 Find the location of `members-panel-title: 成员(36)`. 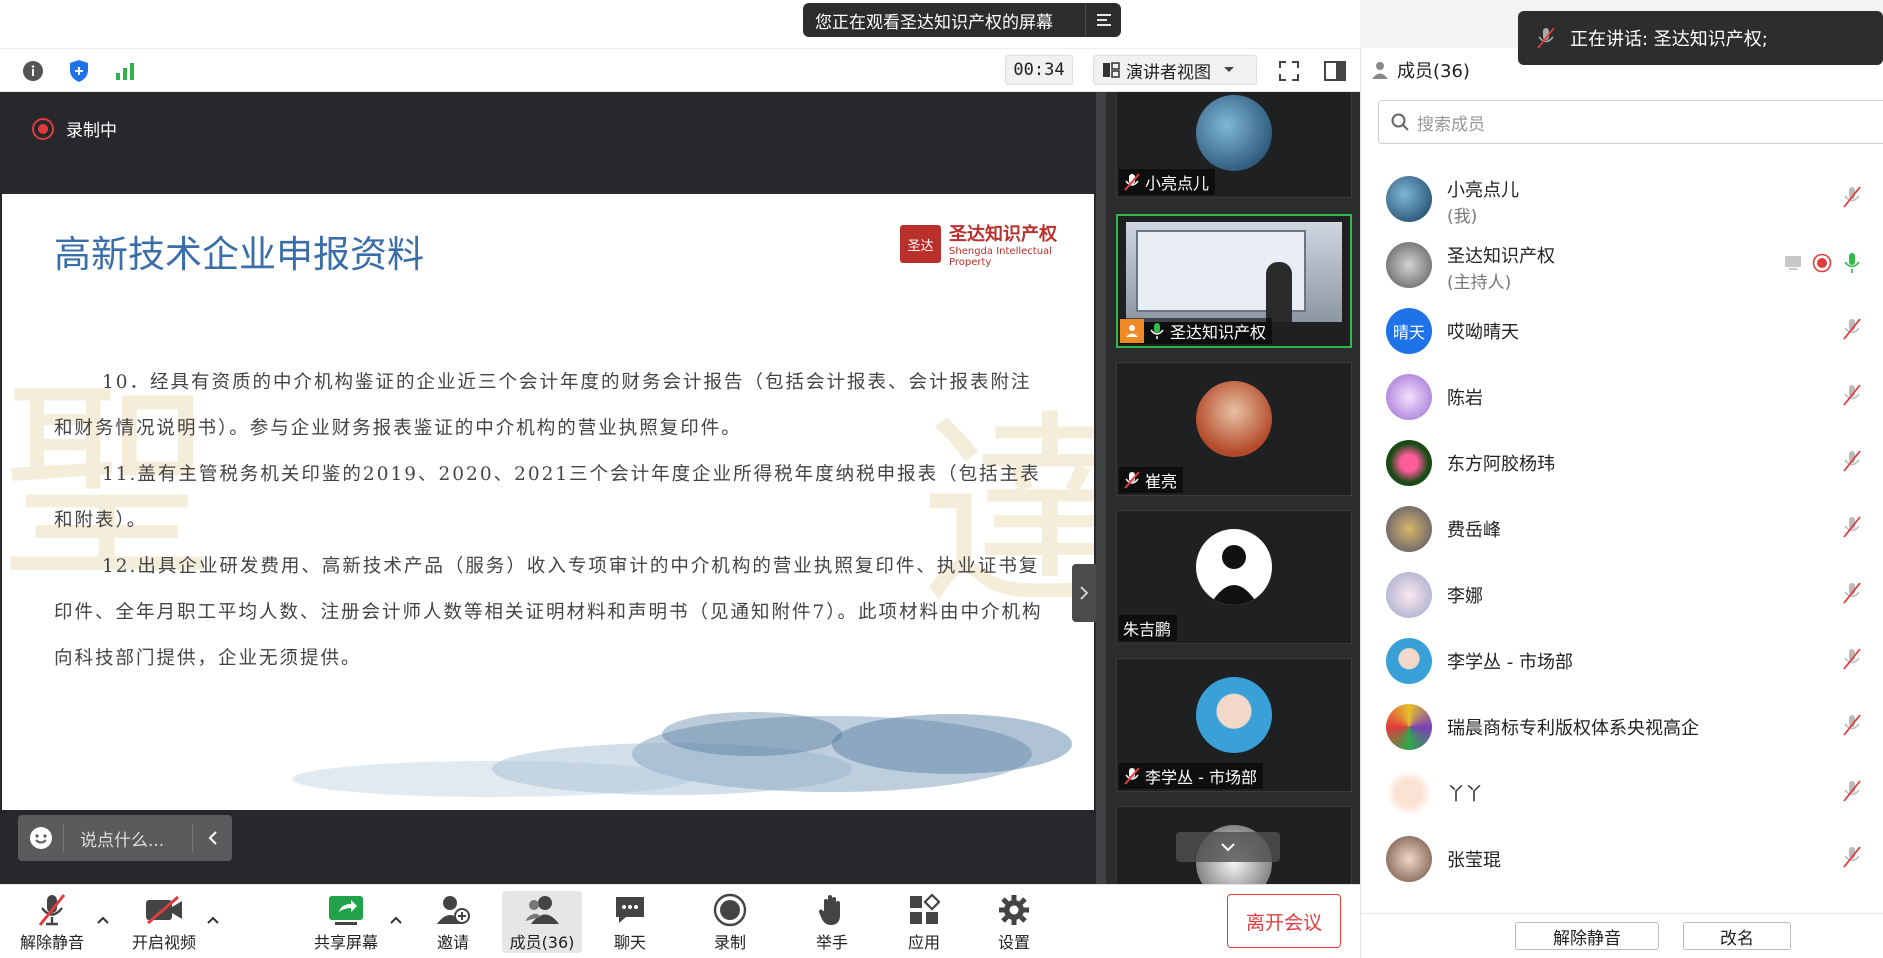

members-panel-title: 成员(36) is located at coordinates (1433, 71).